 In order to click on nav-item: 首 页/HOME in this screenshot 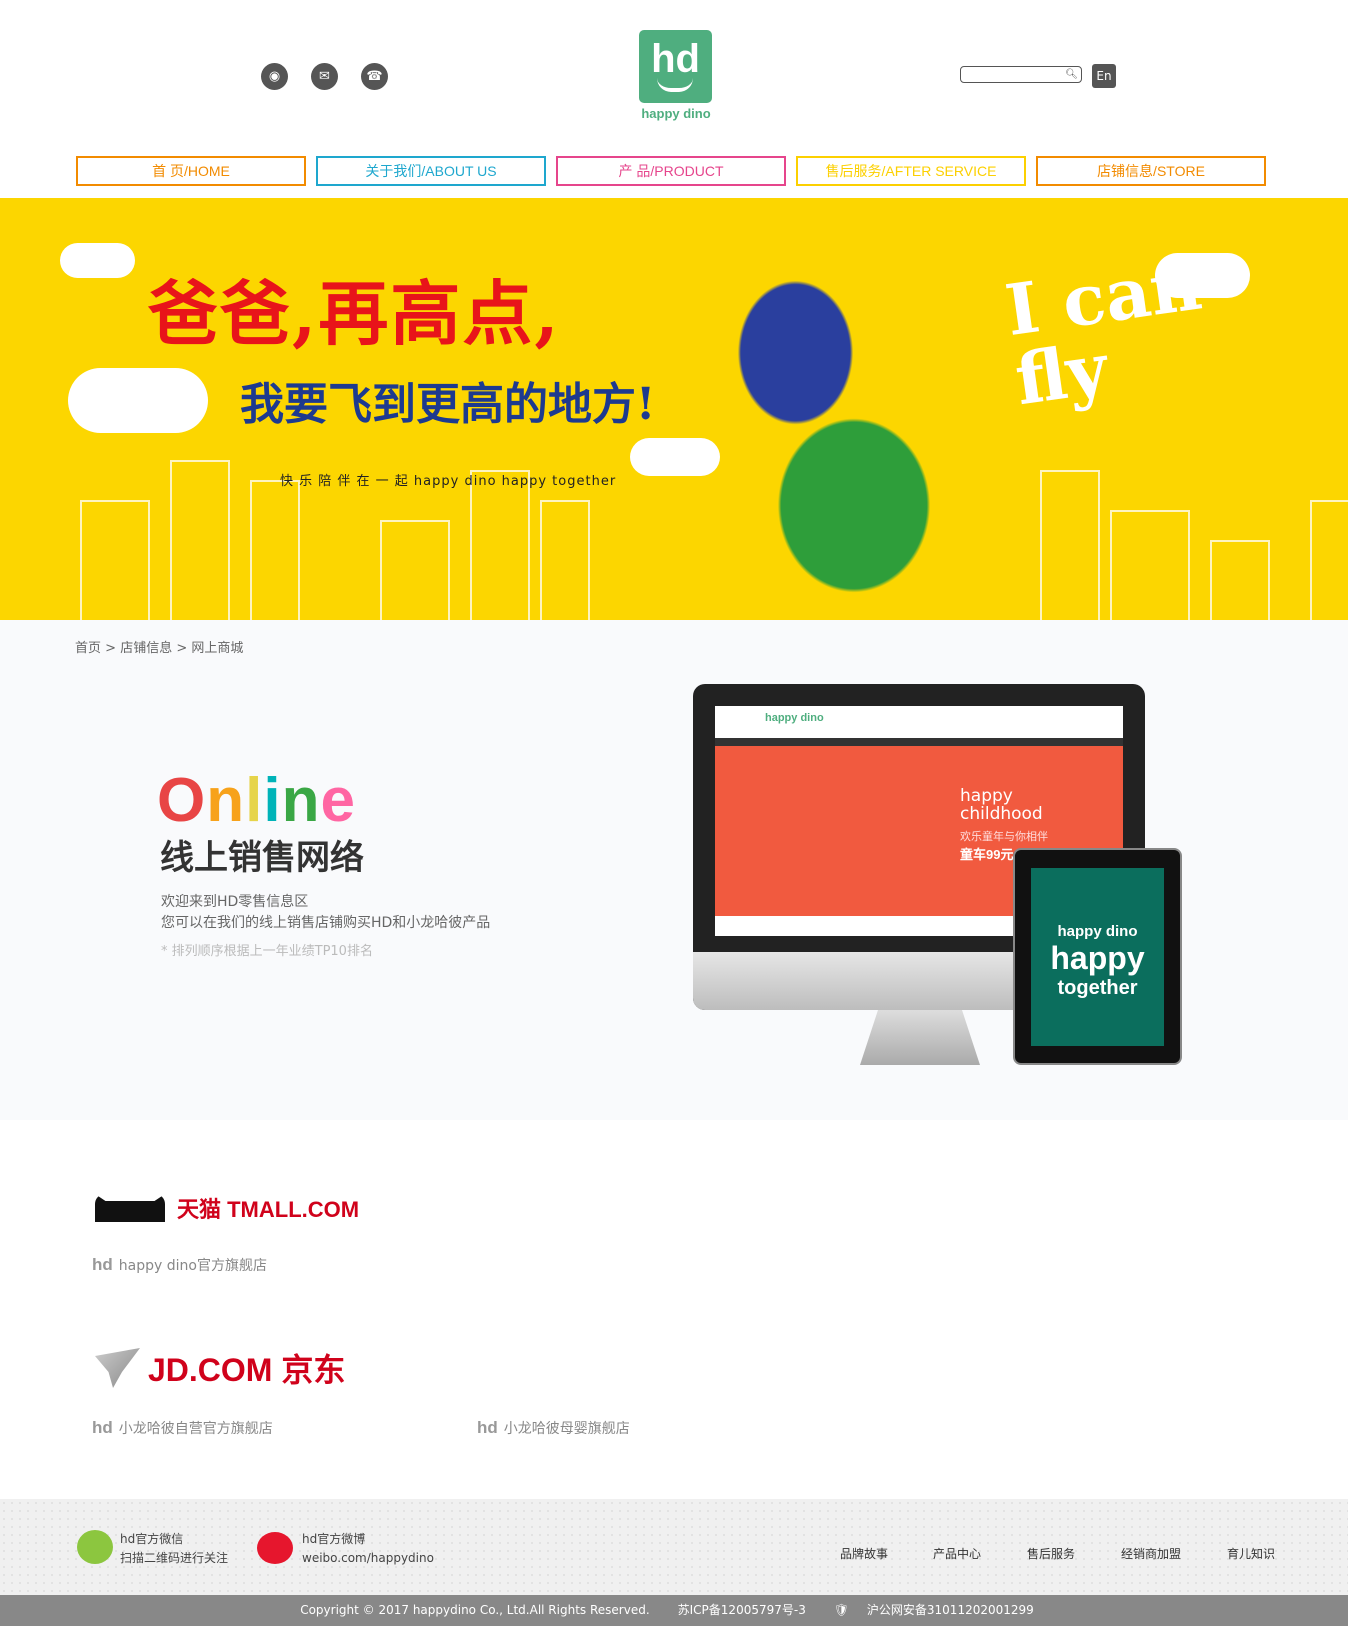, I will do `click(191, 171)`.